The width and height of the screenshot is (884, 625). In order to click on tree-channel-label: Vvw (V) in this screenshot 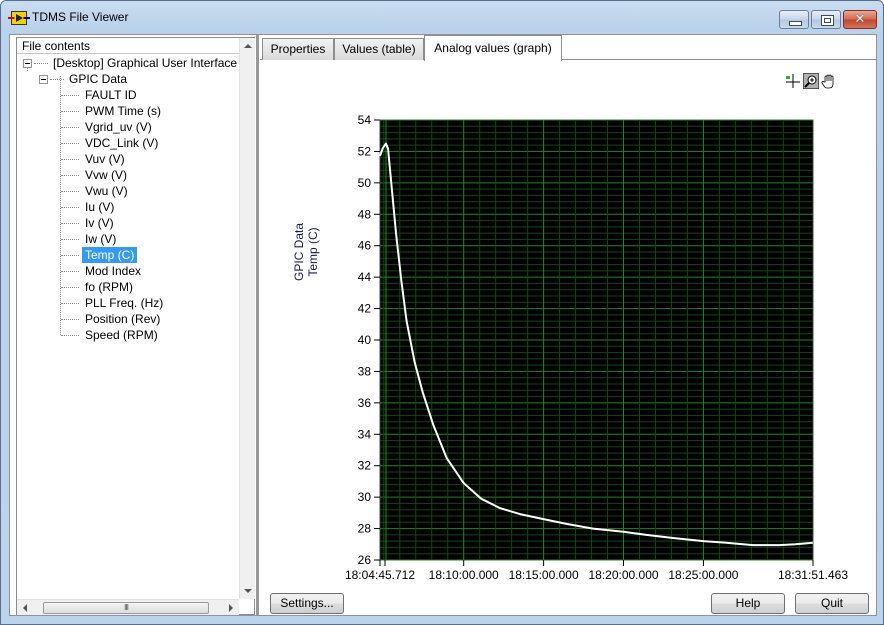, I will do `click(106, 175)`.